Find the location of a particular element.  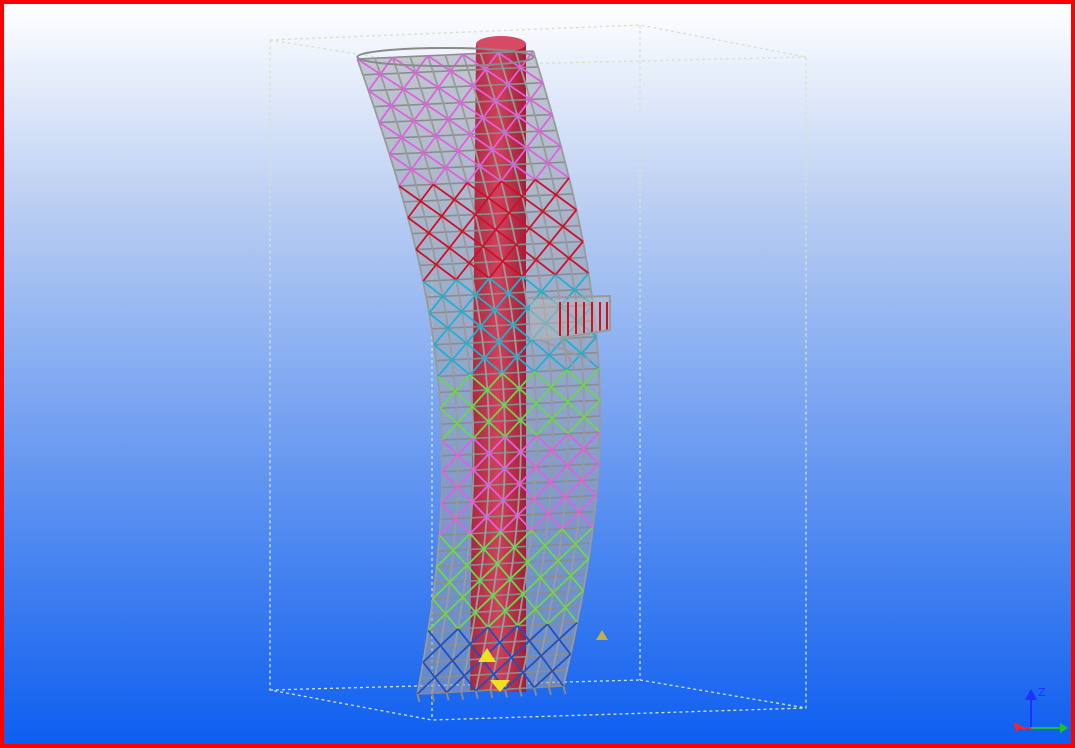

x-axis-arrow is located at coordinates (1018, 727).